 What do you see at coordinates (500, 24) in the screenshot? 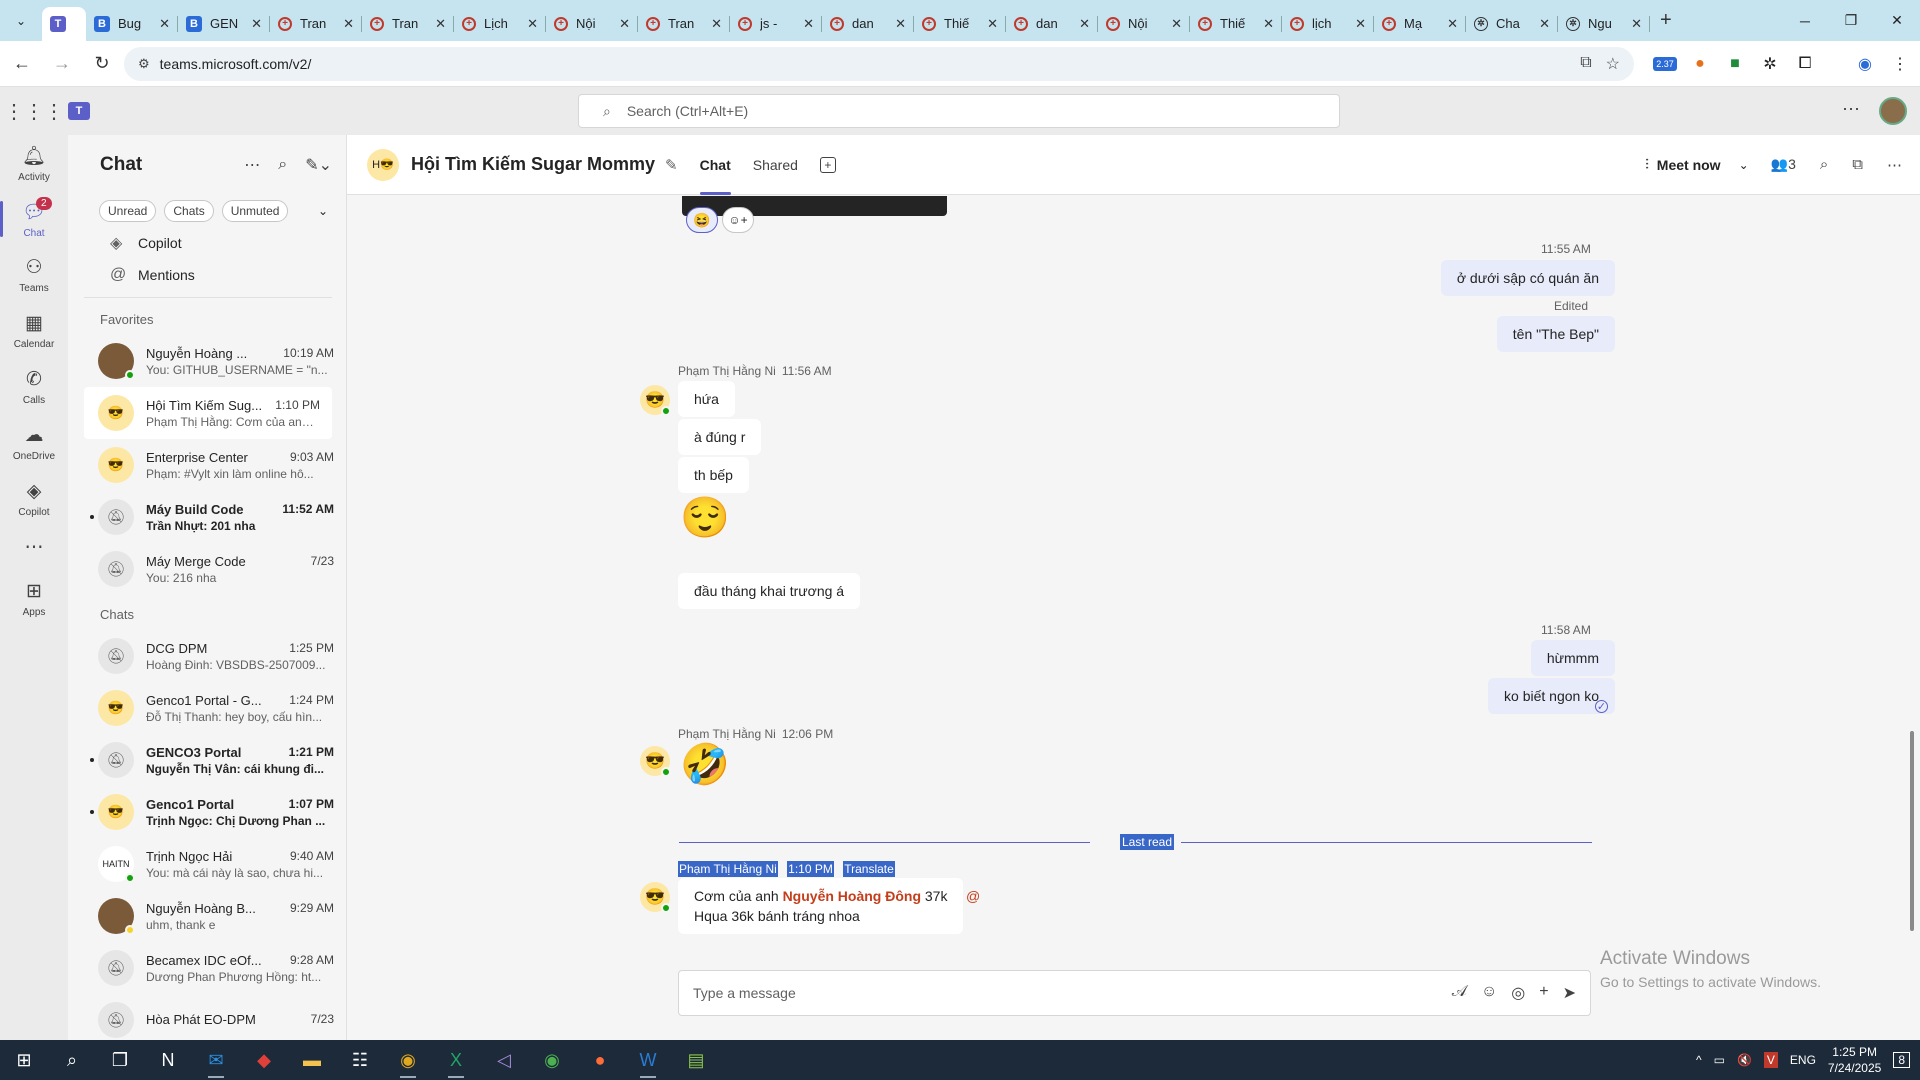
I see `browser-tab: + Lịch ✕` at bounding box center [500, 24].